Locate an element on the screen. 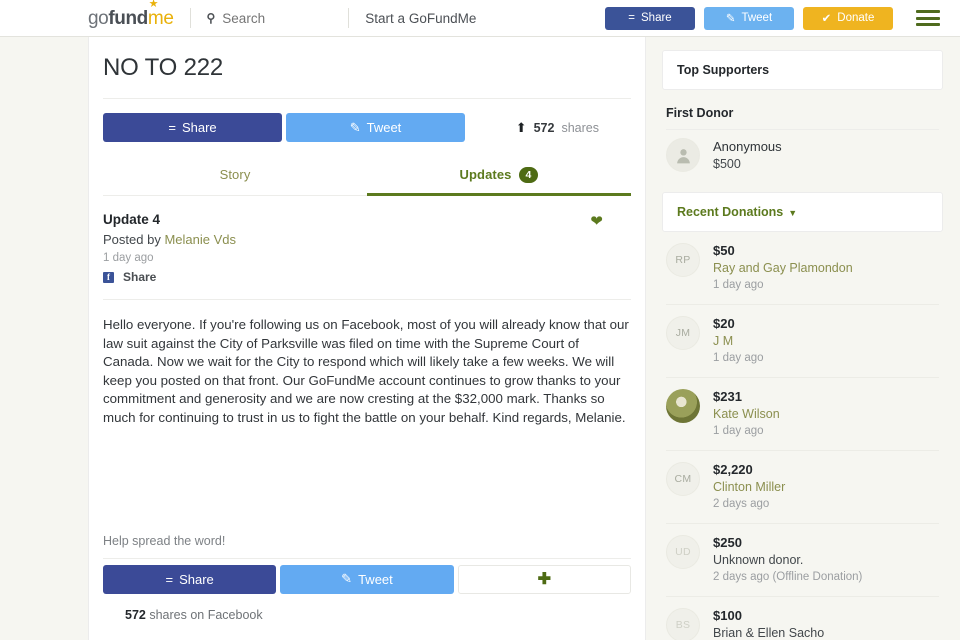  update-title: Update 4 is located at coordinates (132, 219).